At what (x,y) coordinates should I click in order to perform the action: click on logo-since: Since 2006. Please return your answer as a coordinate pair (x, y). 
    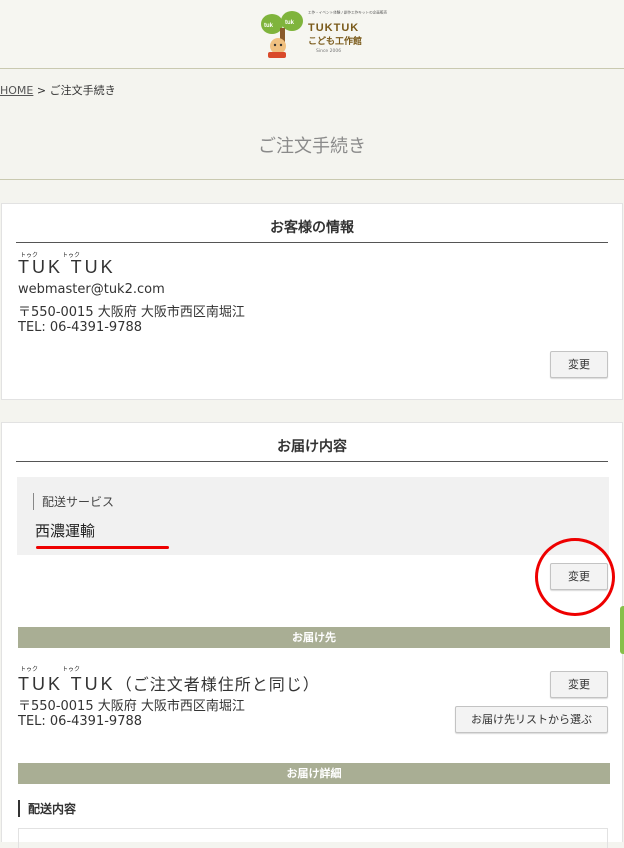
    Looking at the image, I should click on (329, 51).